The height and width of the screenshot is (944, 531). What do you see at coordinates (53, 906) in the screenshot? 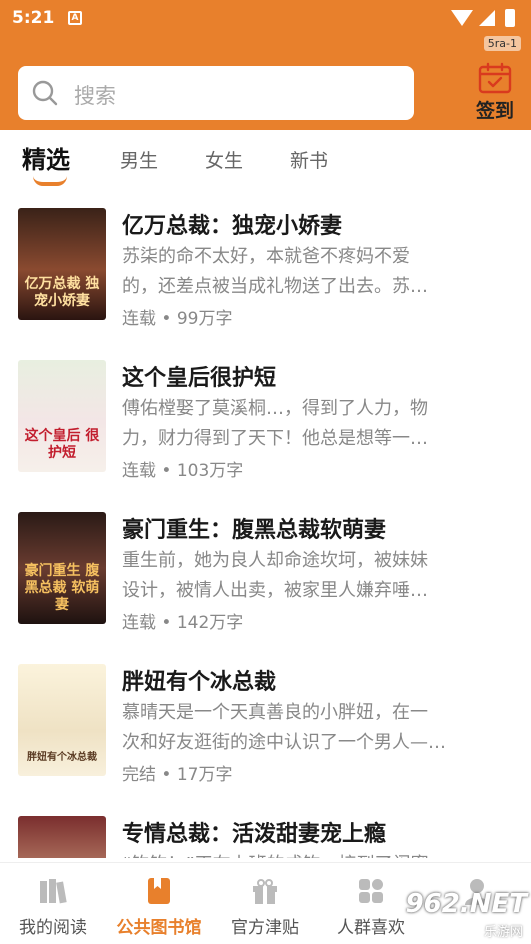
I see `nav-my-reading: 我的阅读` at bounding box center [53, 906].